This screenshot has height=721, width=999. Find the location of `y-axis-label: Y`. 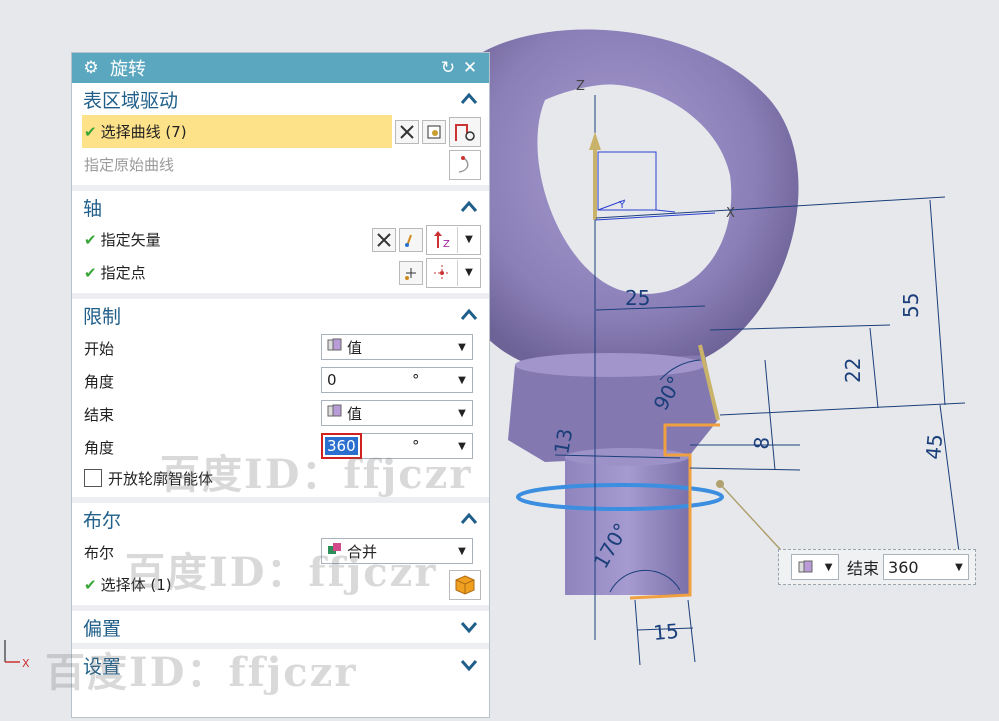

y-axis-label: Y is located at coordinates (622, 205).